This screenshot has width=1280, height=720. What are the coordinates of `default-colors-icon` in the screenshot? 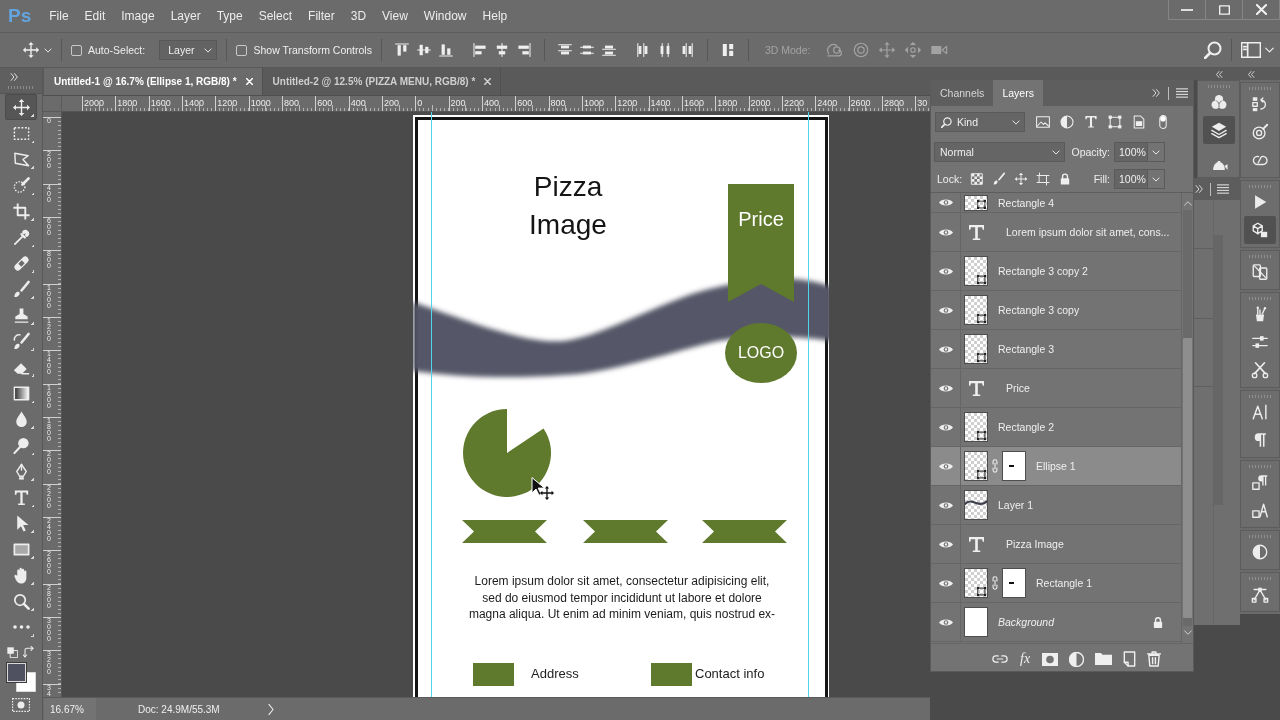 It's located at (12, 652).